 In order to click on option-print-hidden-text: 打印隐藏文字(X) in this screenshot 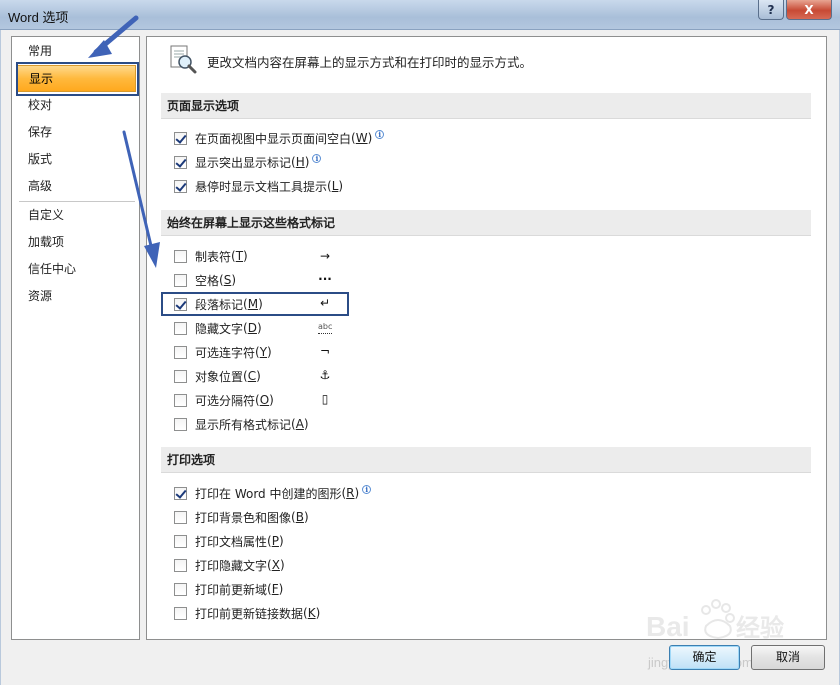, I will do `click(229, 565)`.